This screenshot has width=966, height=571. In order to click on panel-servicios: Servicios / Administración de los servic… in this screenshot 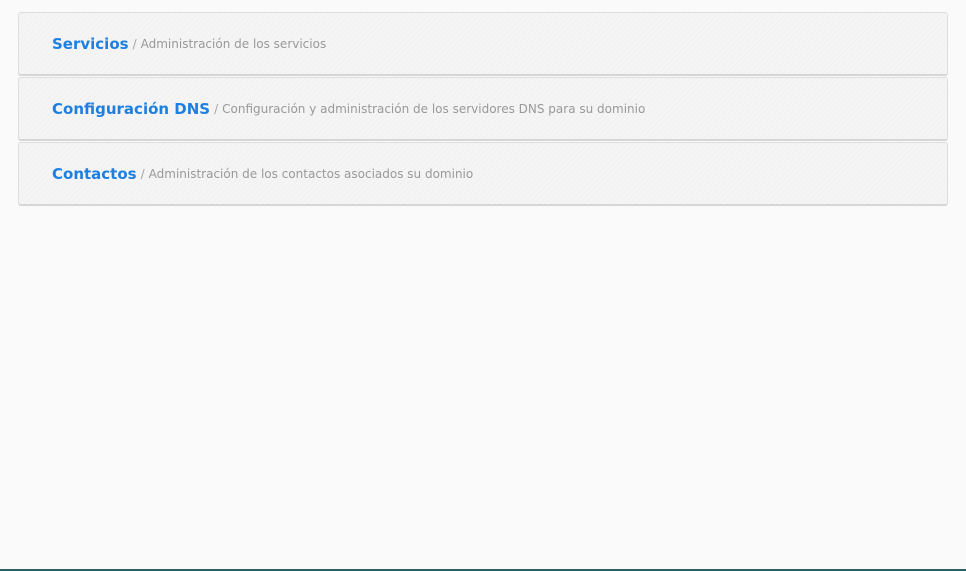, I will do `click(483, 44)`.